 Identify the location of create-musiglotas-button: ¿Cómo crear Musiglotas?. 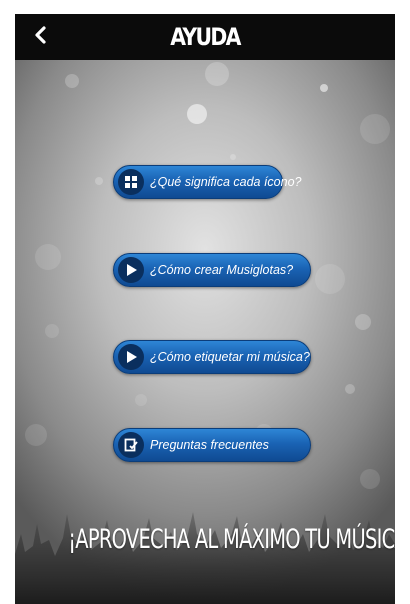
(212, 270).